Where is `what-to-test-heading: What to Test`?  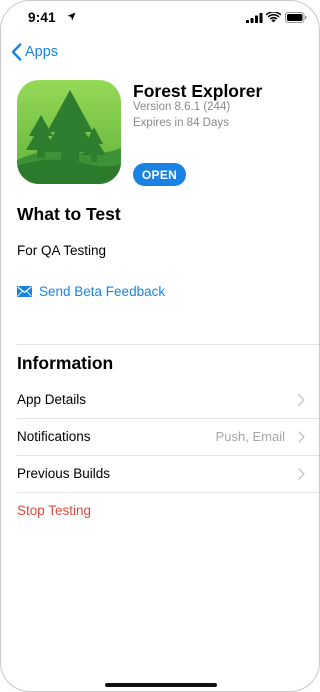
what-to-test-heading: What to Test is located at coordinates (69, 214).